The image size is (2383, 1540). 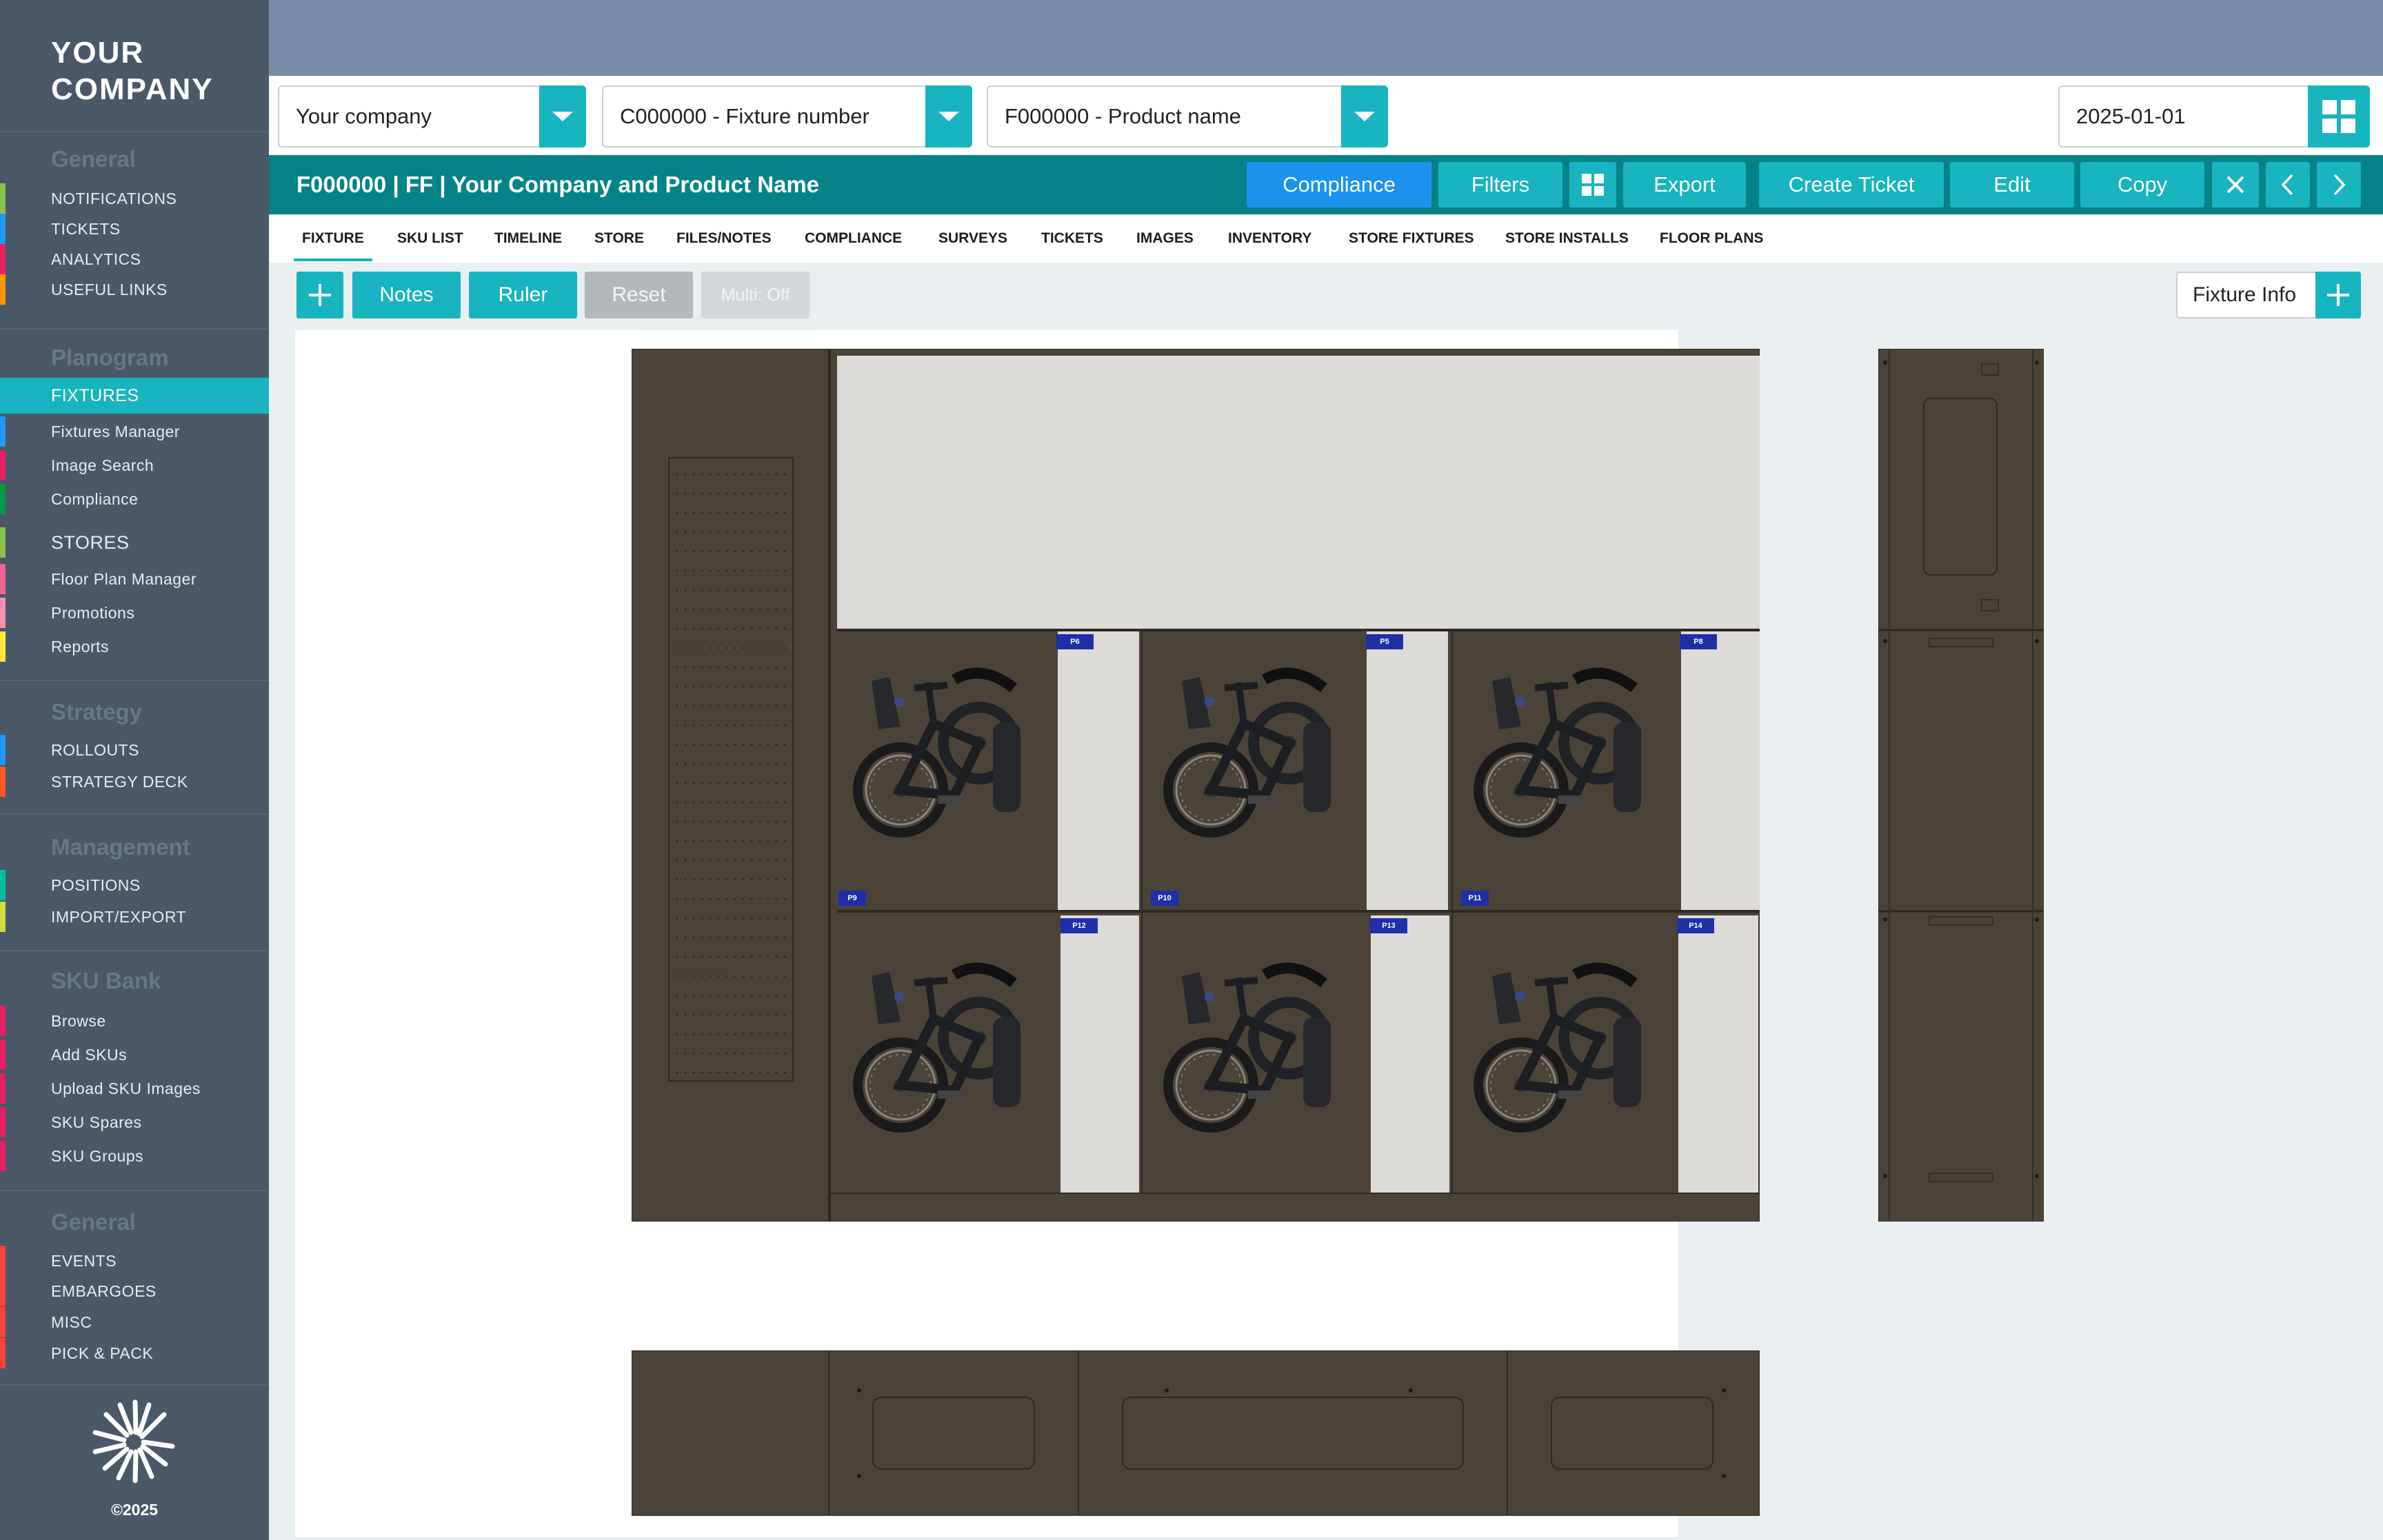 I want to click on copy-button: Copy, so click(x=2142, y=185).